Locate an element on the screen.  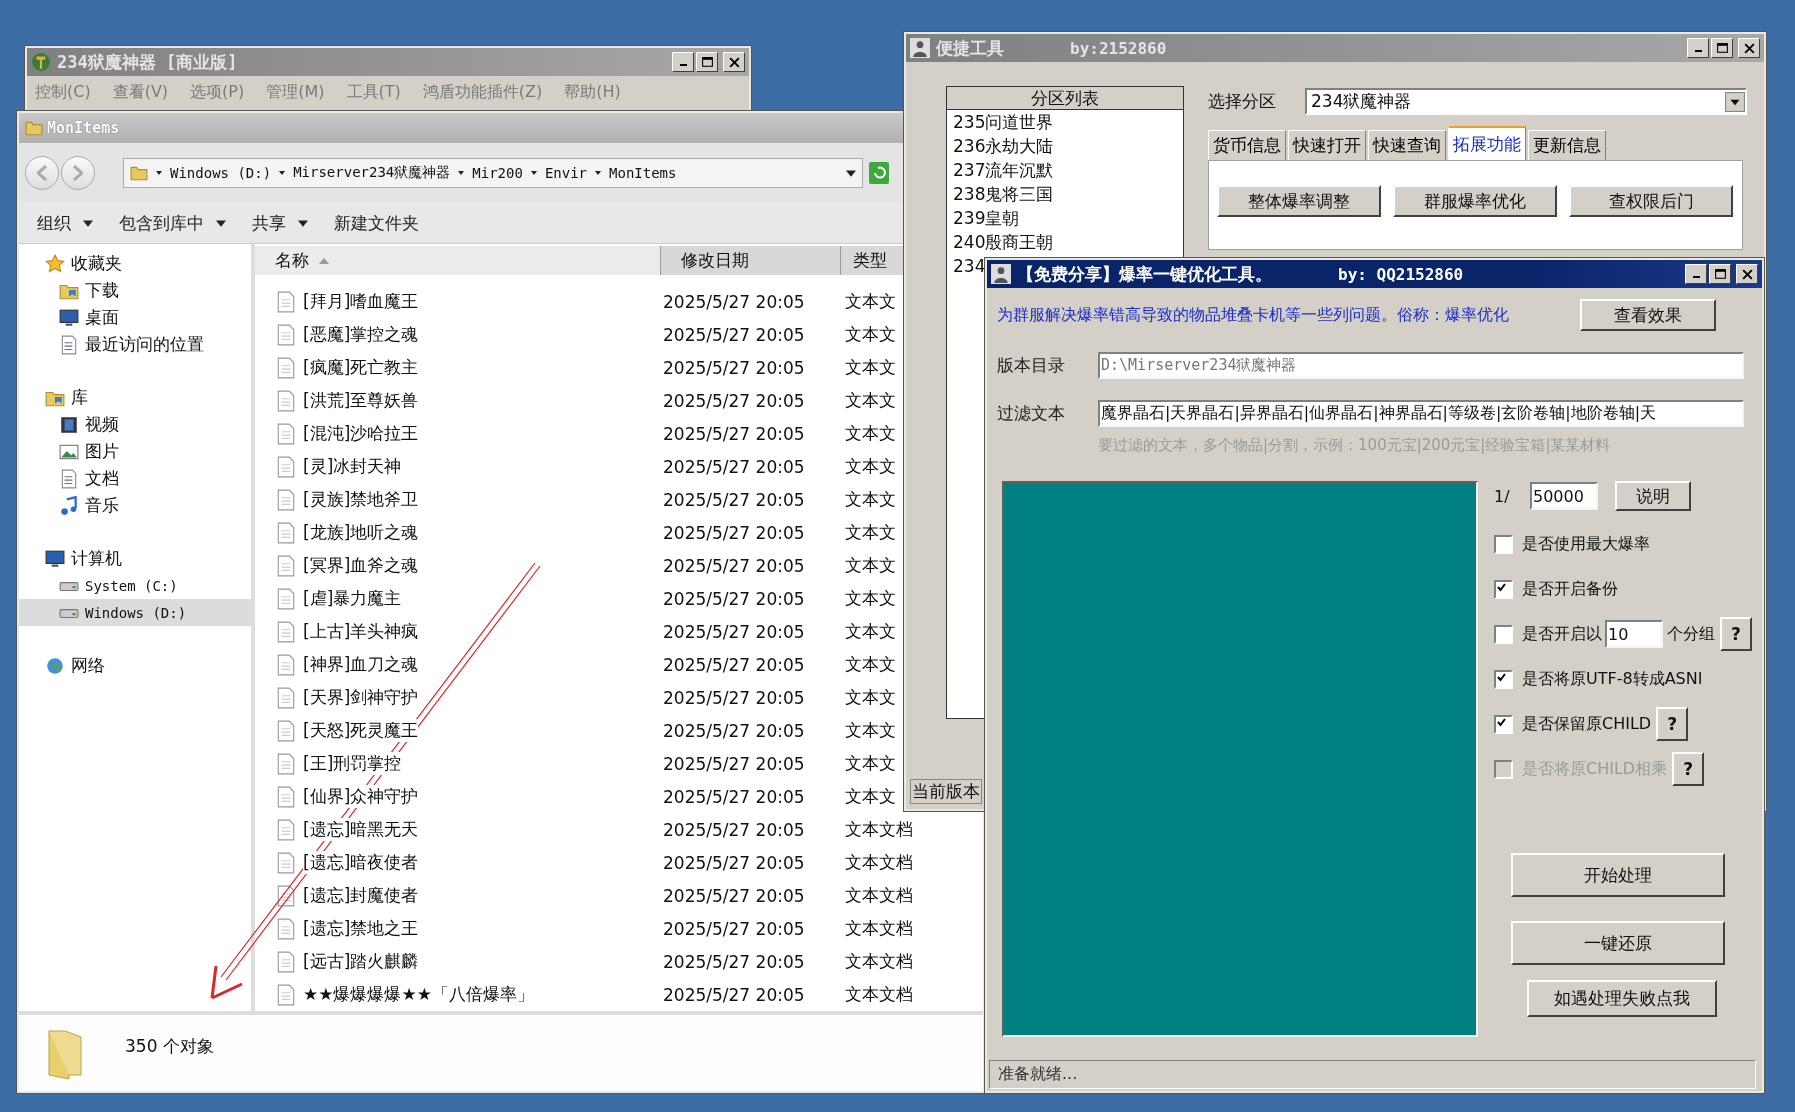
nav-item: 最近访问的位置 is located at coordinates (135, 344).